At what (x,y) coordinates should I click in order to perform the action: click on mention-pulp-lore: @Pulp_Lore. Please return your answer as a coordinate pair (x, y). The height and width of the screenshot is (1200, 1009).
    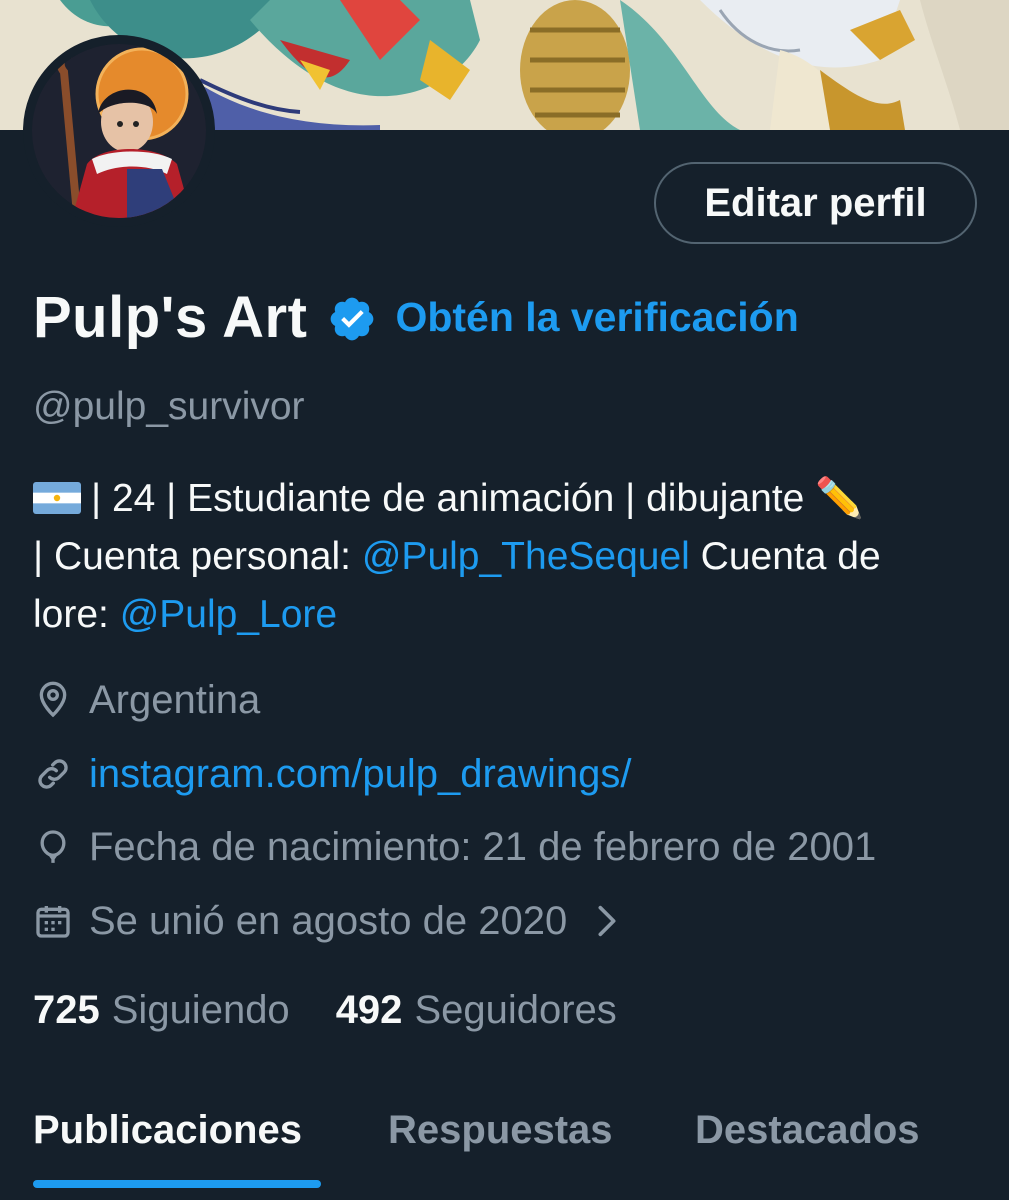
    Looking at the image, I should click on (228, 614).